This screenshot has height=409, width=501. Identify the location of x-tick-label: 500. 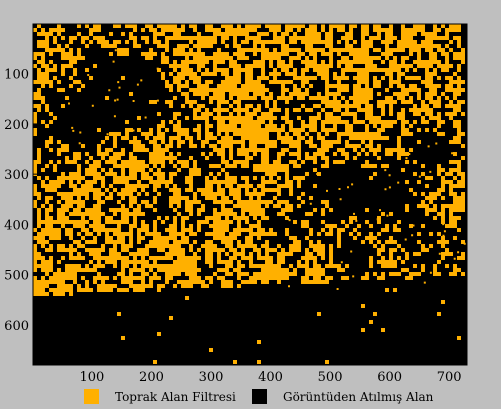
(330, 377).